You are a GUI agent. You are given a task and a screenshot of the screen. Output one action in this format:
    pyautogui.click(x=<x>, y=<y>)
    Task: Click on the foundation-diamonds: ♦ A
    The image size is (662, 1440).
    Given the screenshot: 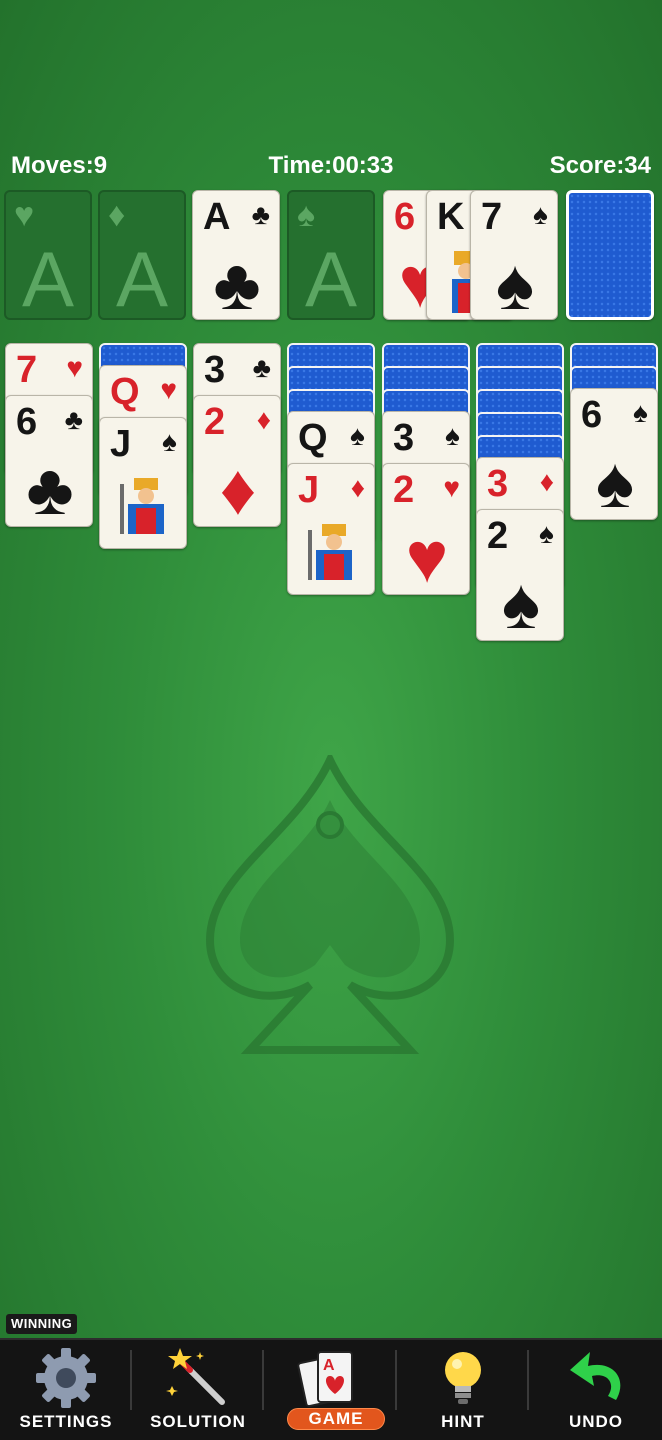 What is the action you would take?
    pyautogui.click(x=142, y=256)
    